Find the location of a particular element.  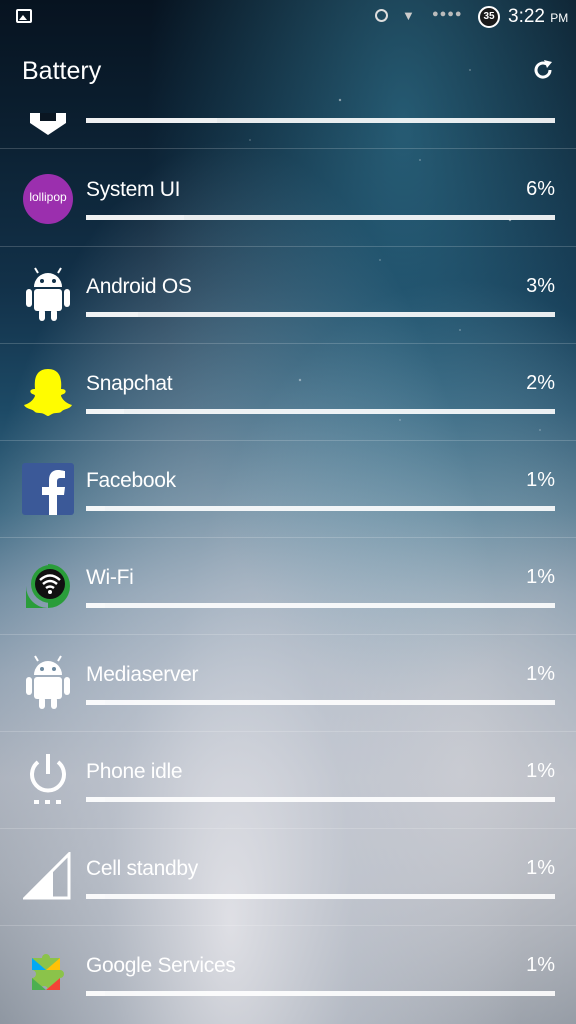

power-icon is located at coordinates (48, 780).